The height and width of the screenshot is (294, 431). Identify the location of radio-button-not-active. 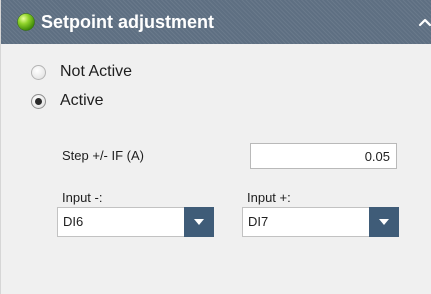
(38, 72).